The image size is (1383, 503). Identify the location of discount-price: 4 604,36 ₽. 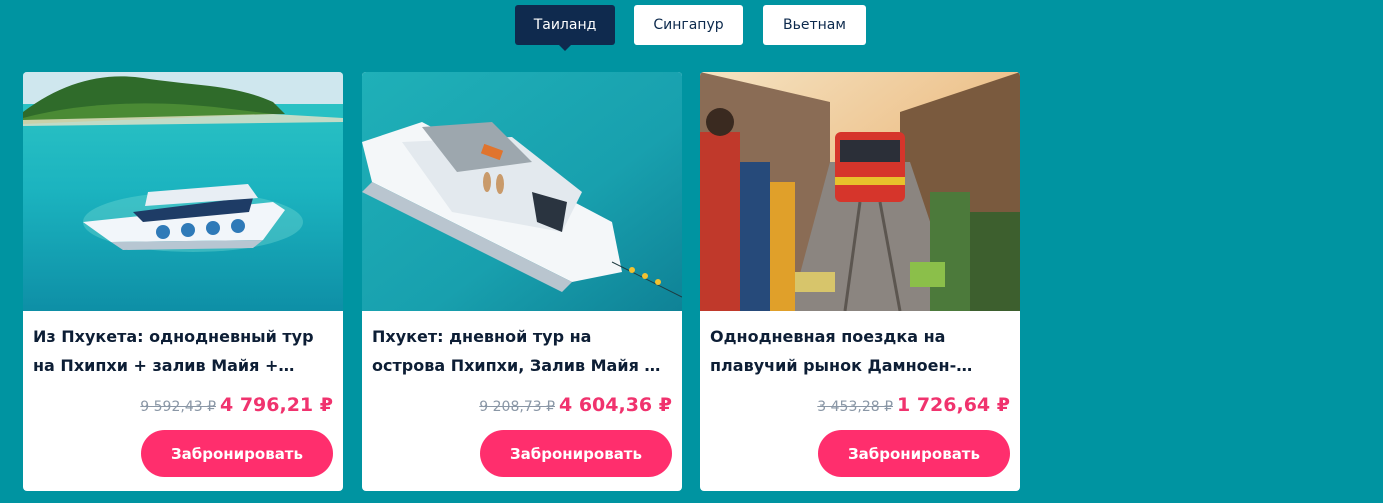
(615, 405).